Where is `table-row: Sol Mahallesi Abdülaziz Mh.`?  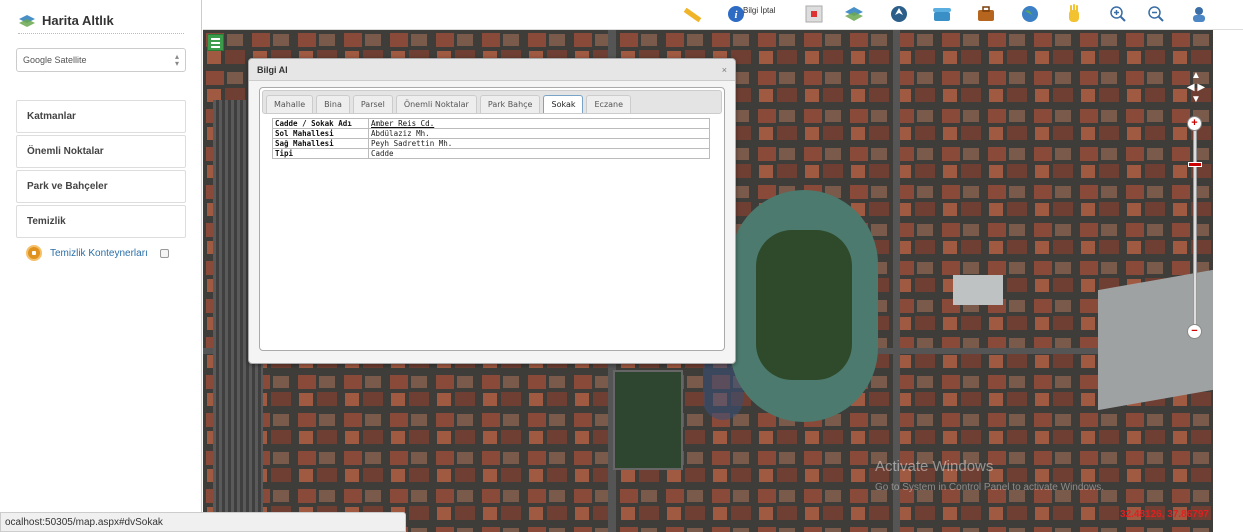 table-row: Sol Mahallesi Abdülaziz Mh. is located at coordinates (491, 133).